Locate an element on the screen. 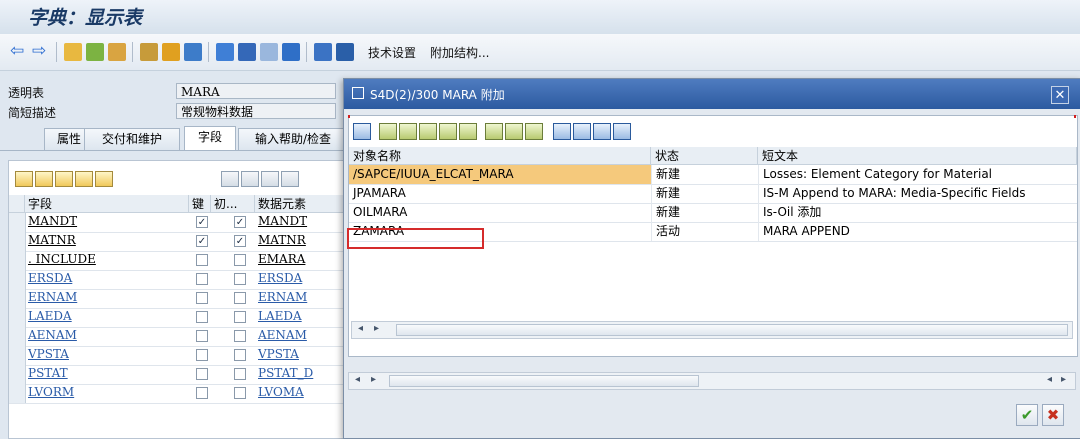  column-header-short-text: 短文本 is located at coordinates (917, 156).